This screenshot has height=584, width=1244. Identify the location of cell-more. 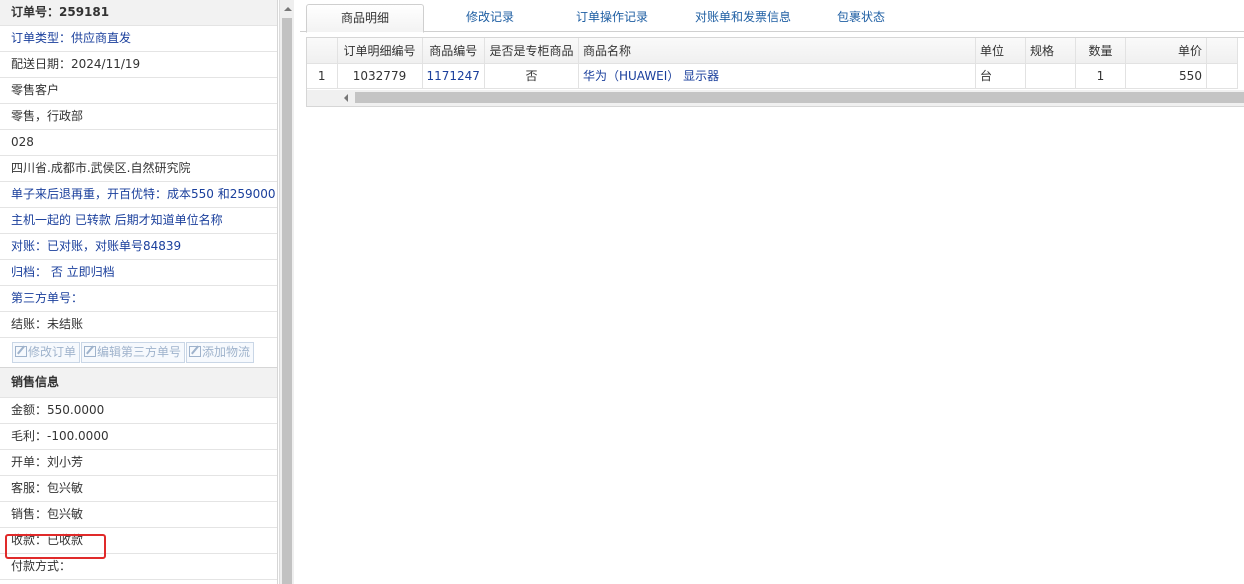
(1222, 76).